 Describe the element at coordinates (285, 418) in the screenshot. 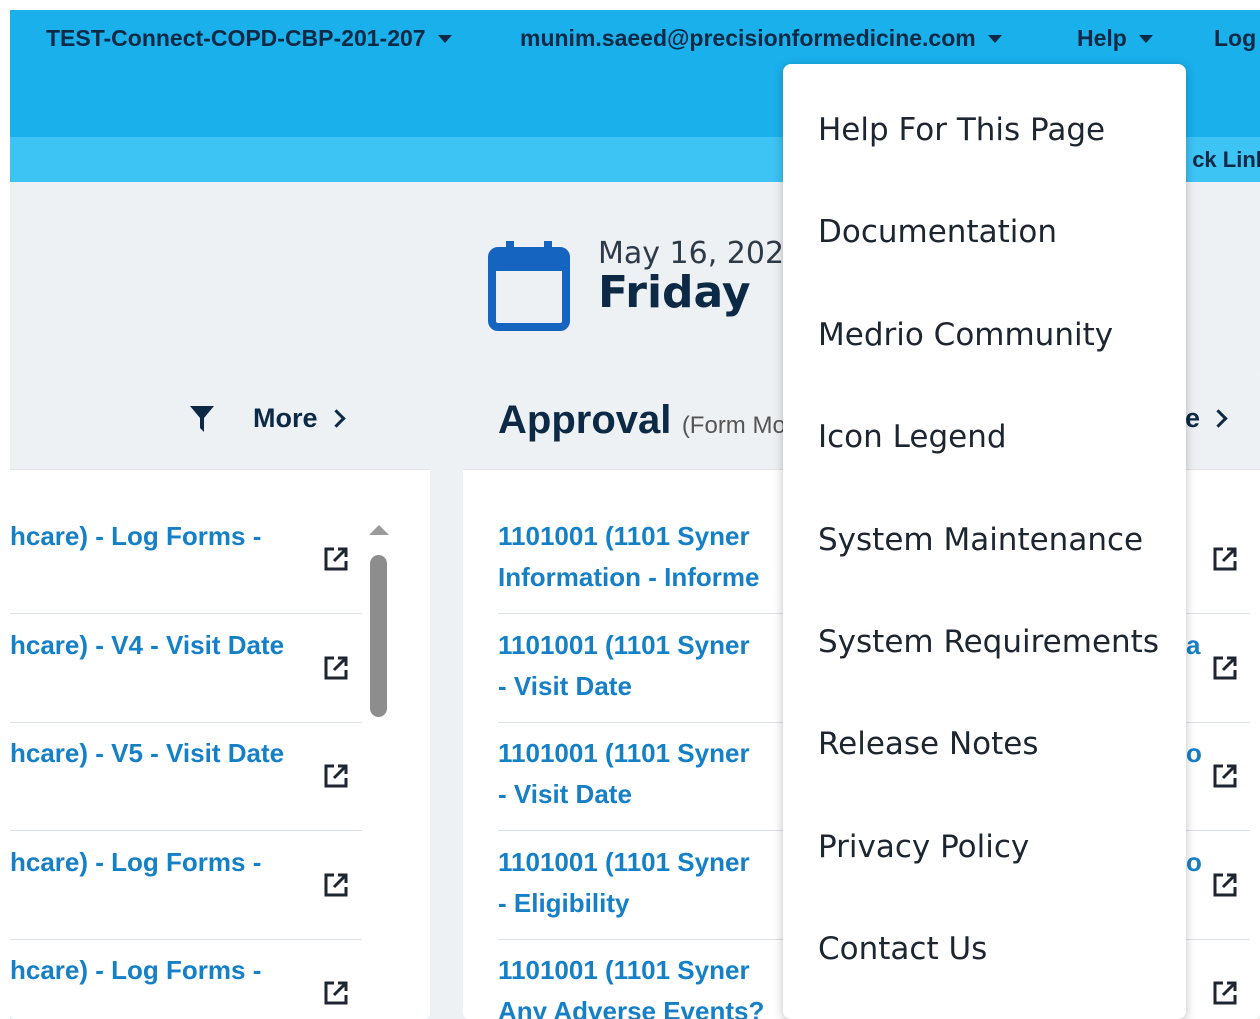

I see `more-label: More` at that location.